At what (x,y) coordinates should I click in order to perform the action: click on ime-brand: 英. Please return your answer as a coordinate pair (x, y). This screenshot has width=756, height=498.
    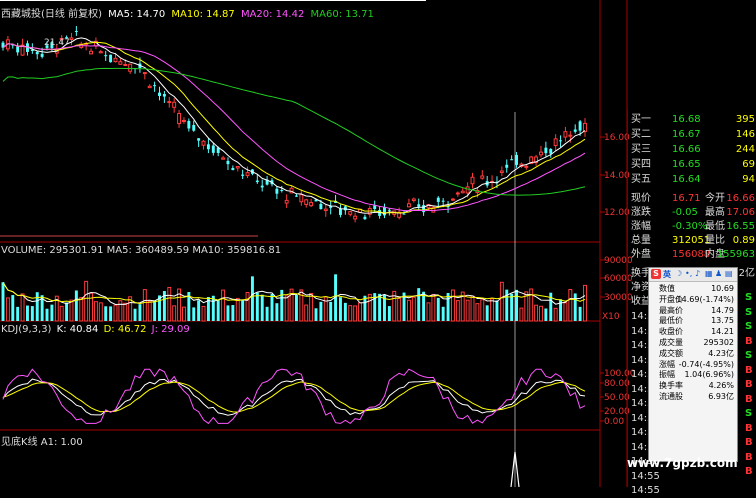
    Looking at the image, I should click on (667, 274).